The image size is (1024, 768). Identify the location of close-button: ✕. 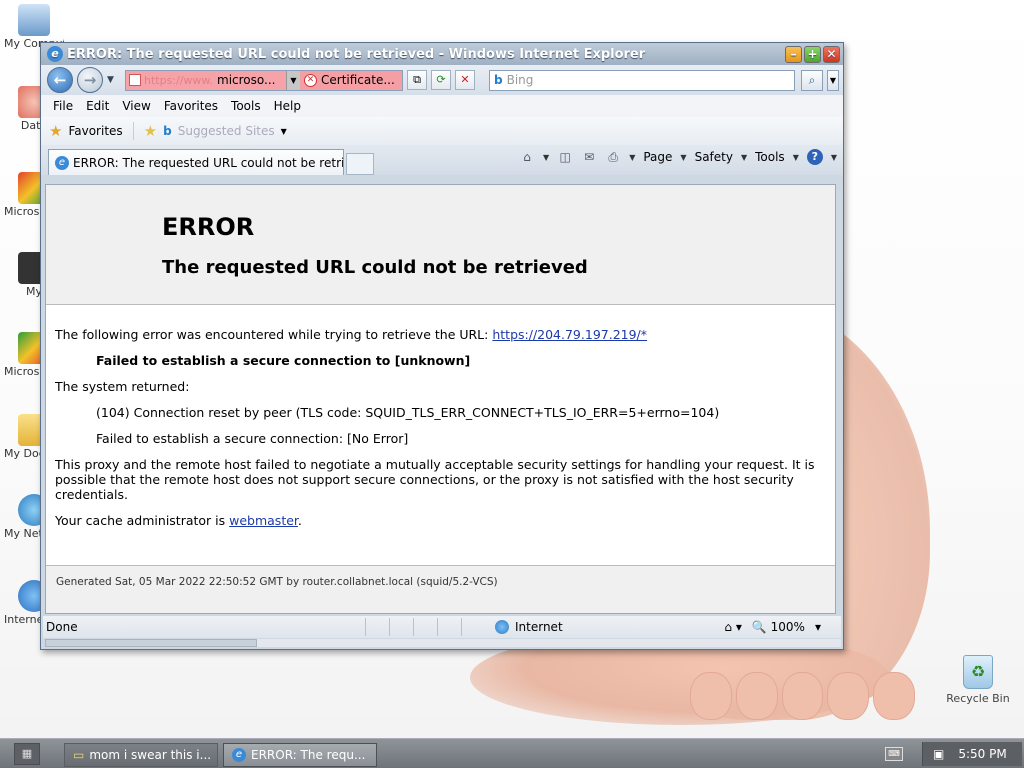
(831, 54).